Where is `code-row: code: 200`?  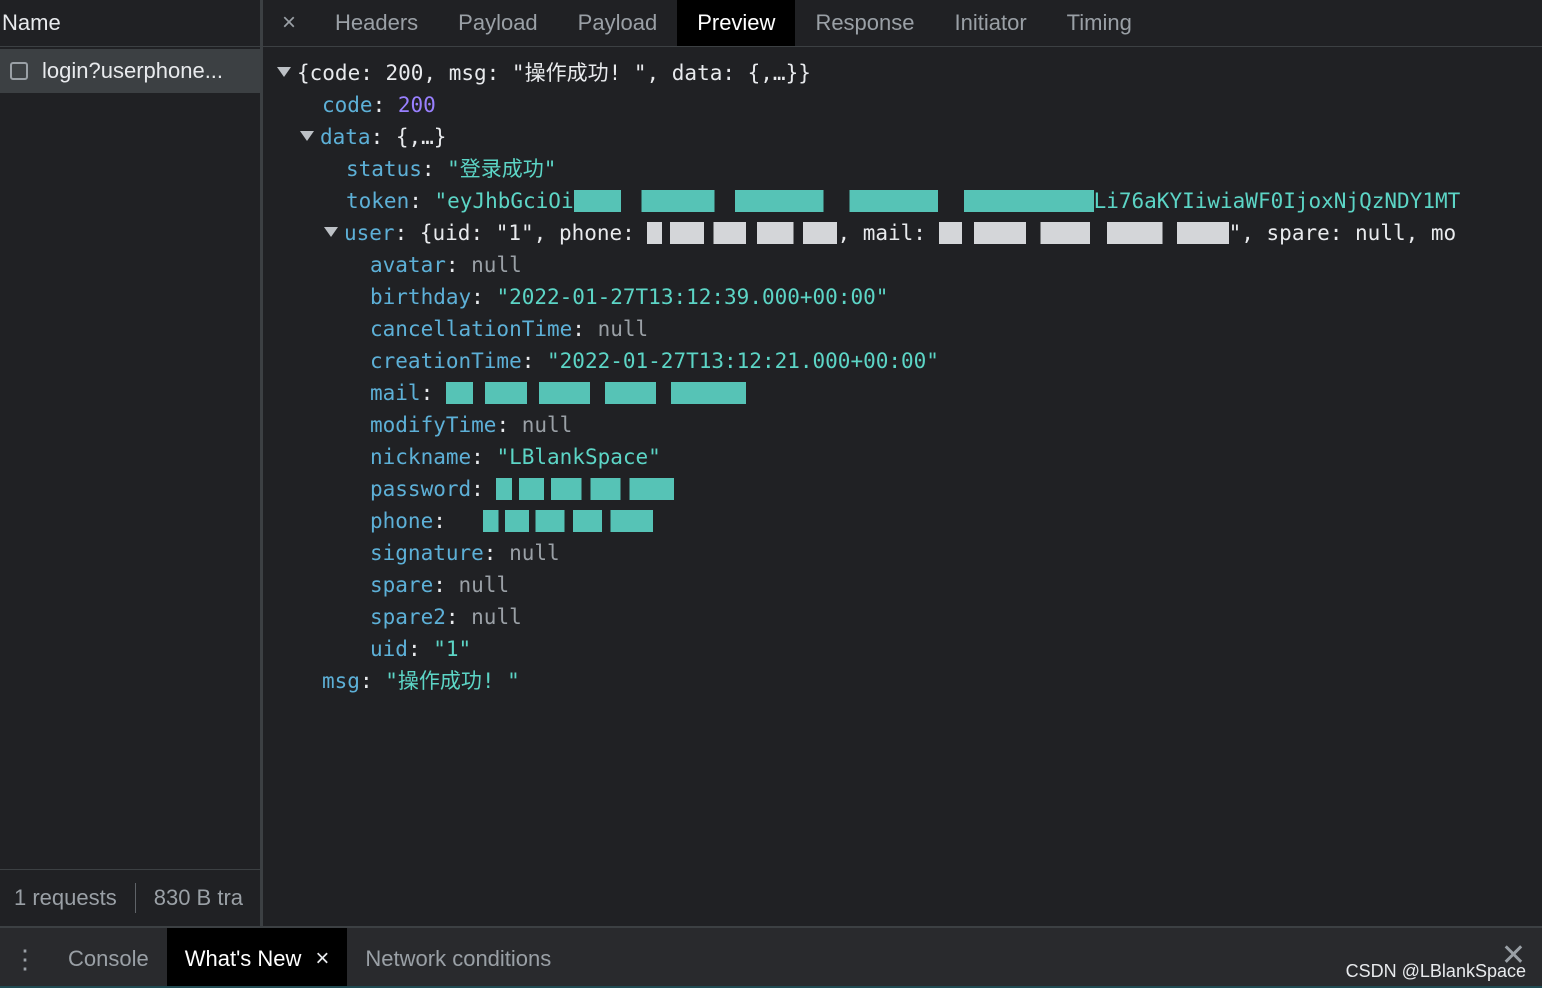 code-row: code: 200 is located at coordinates (379, 105).